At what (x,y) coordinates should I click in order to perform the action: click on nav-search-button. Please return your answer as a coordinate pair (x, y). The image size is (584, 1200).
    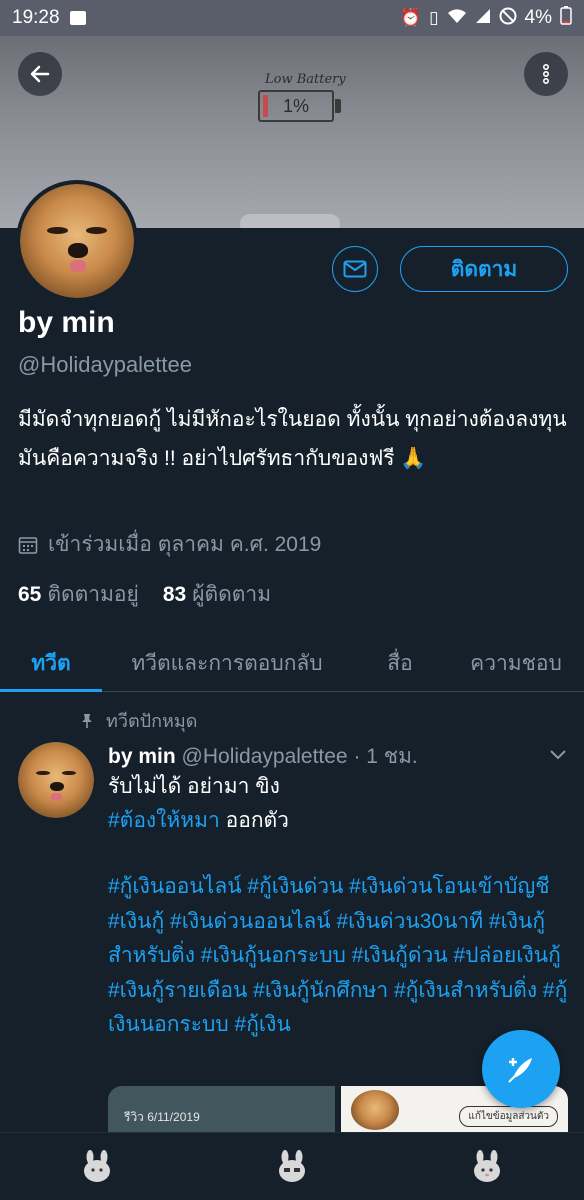
    Looking at the image, I should click on (292, 1167).